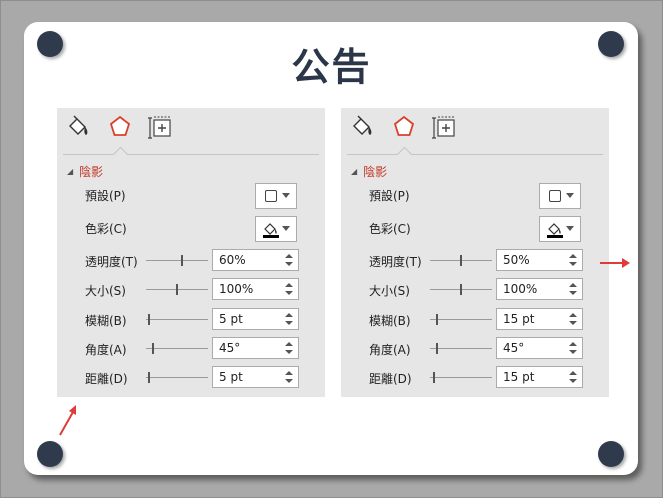  I want to click on transparency-value: 60%, so click(232, 260).